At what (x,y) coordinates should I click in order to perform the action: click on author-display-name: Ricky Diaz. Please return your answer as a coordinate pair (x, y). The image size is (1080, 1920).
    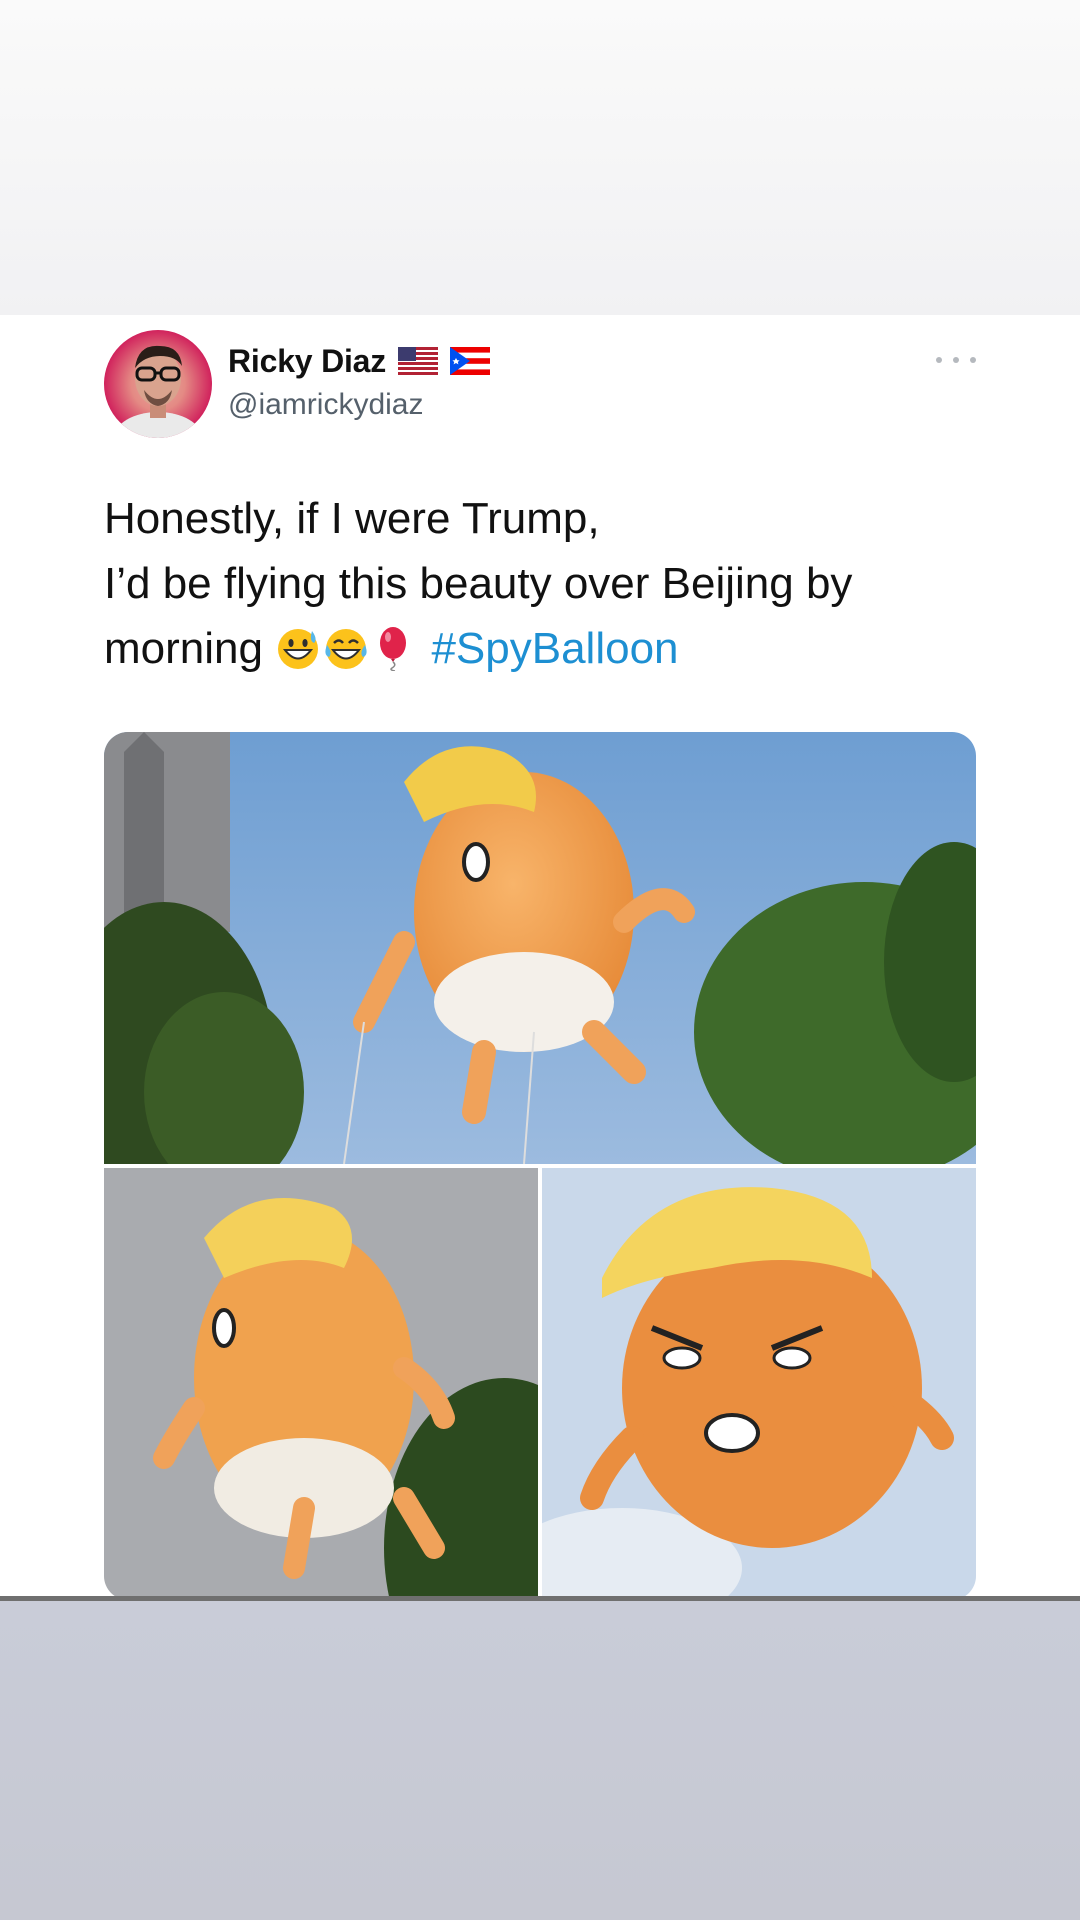
    Looking at the image, I should click on (307, 361).